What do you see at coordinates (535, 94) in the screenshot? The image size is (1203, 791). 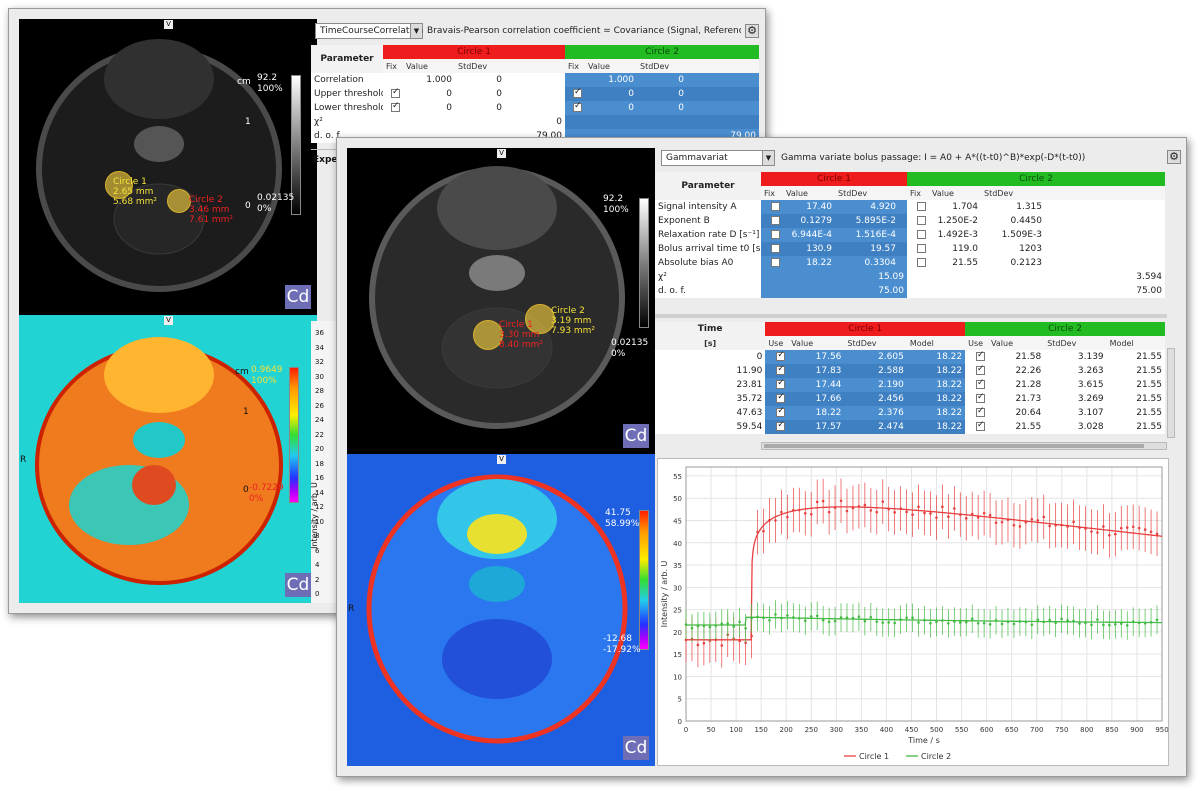 I see `table-row: Upper threshold 0 0 0 0` at bounding box center [535, 94].